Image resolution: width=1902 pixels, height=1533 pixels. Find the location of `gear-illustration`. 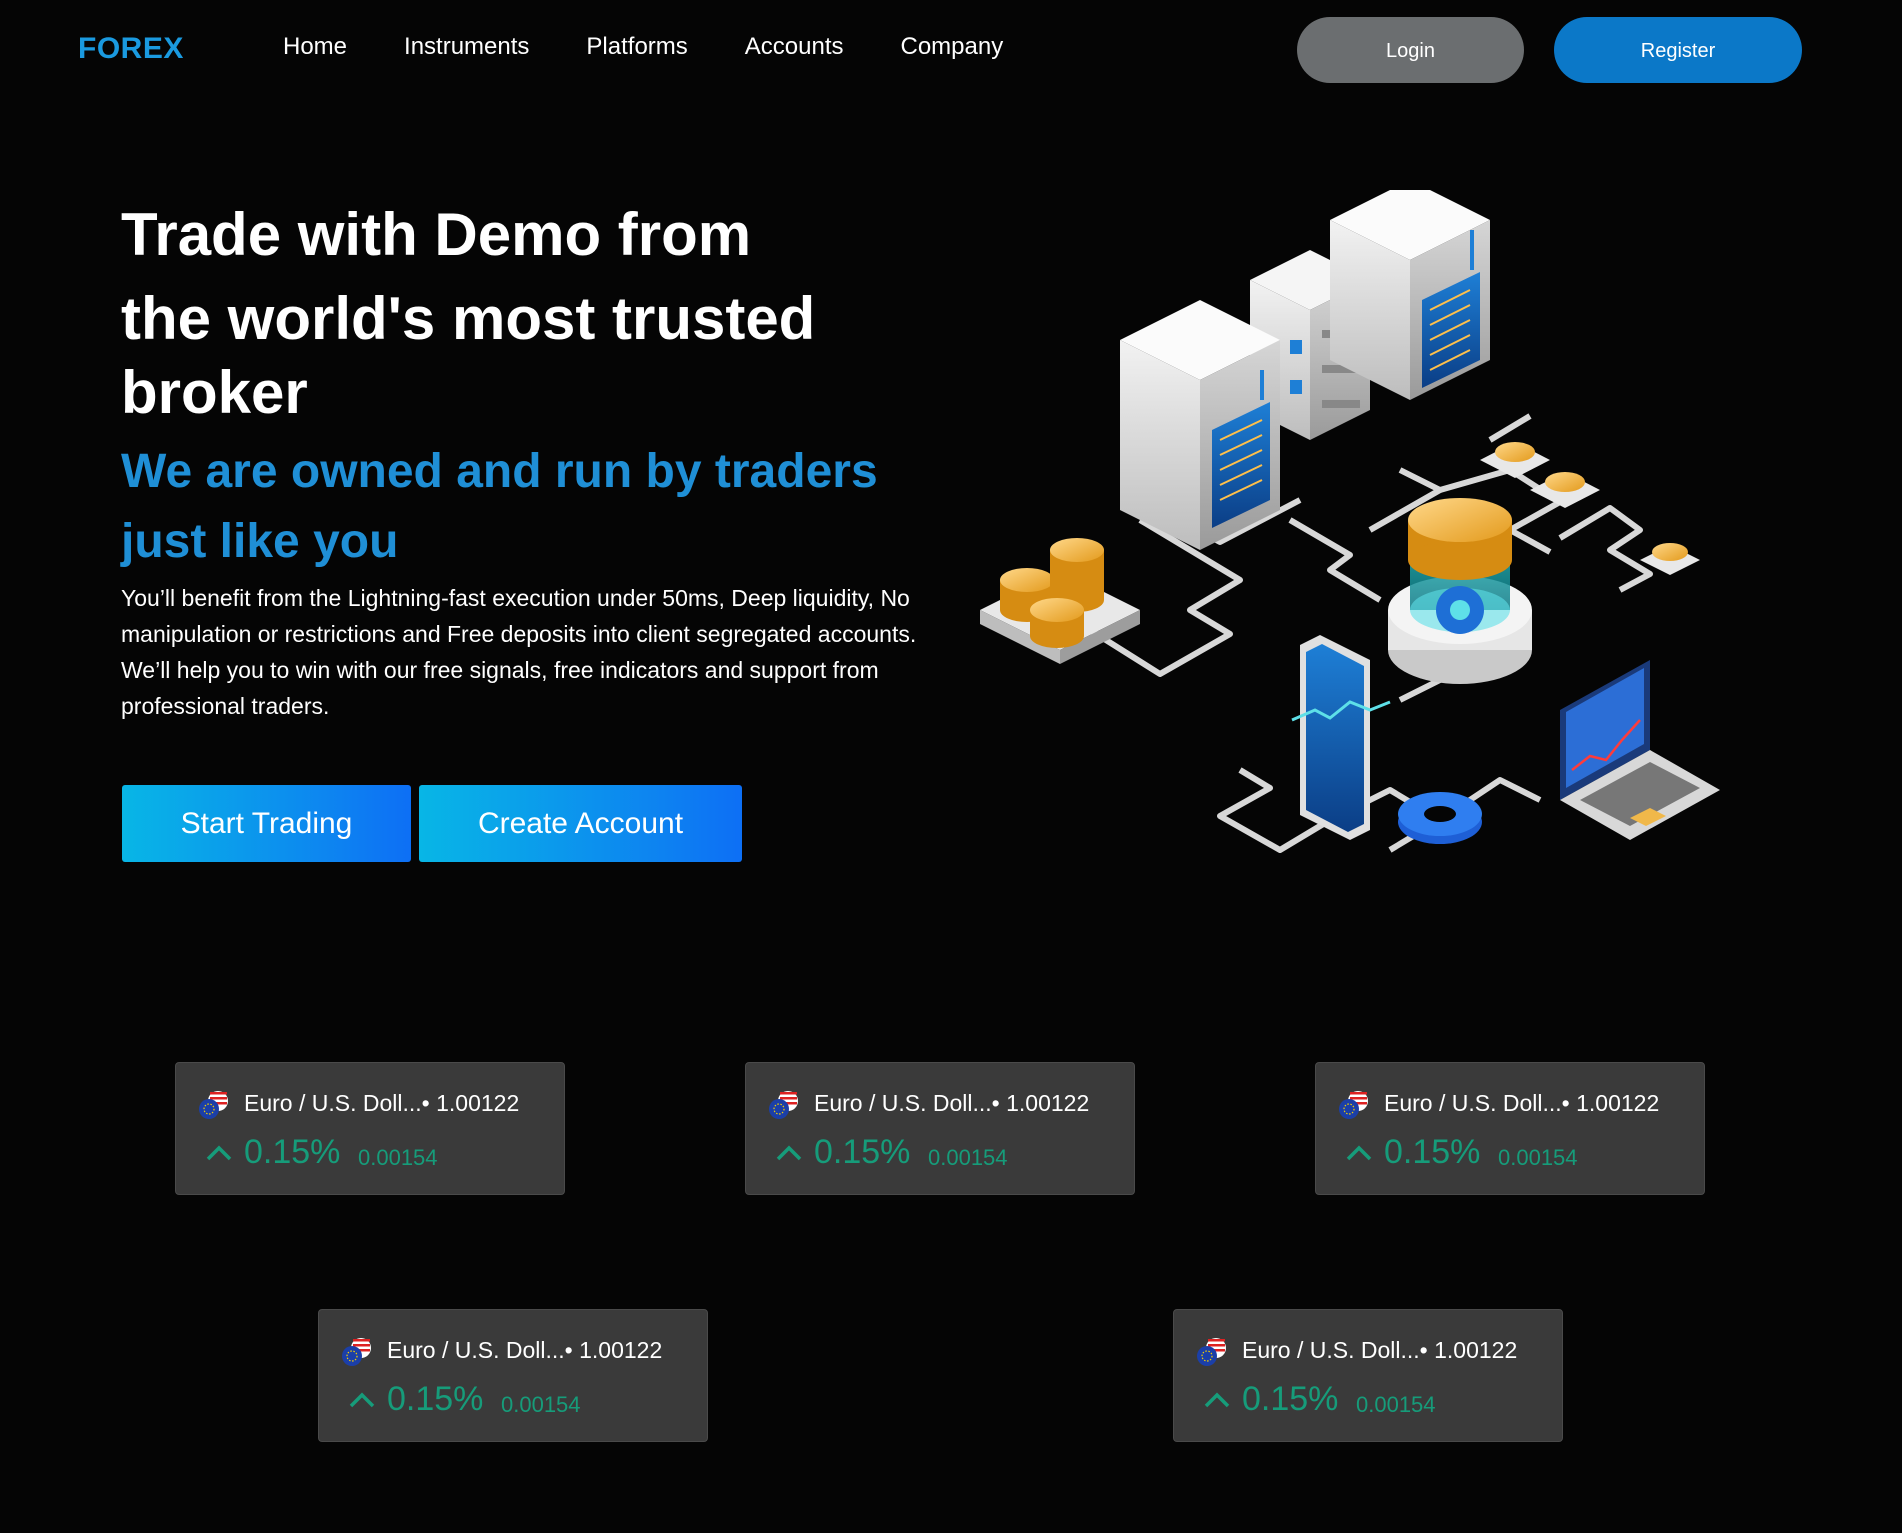

gear-illustration is located at coordinates (1440, 818).